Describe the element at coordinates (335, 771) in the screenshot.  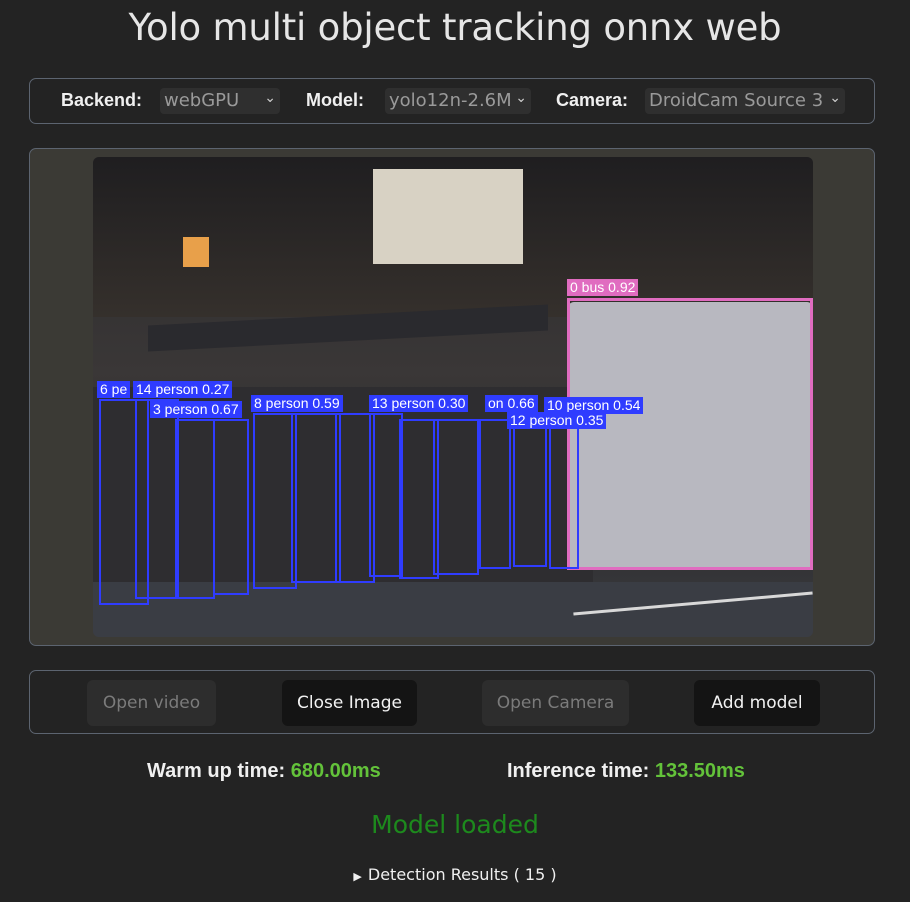
I see `warmup-value: 680.00ms` at that location.